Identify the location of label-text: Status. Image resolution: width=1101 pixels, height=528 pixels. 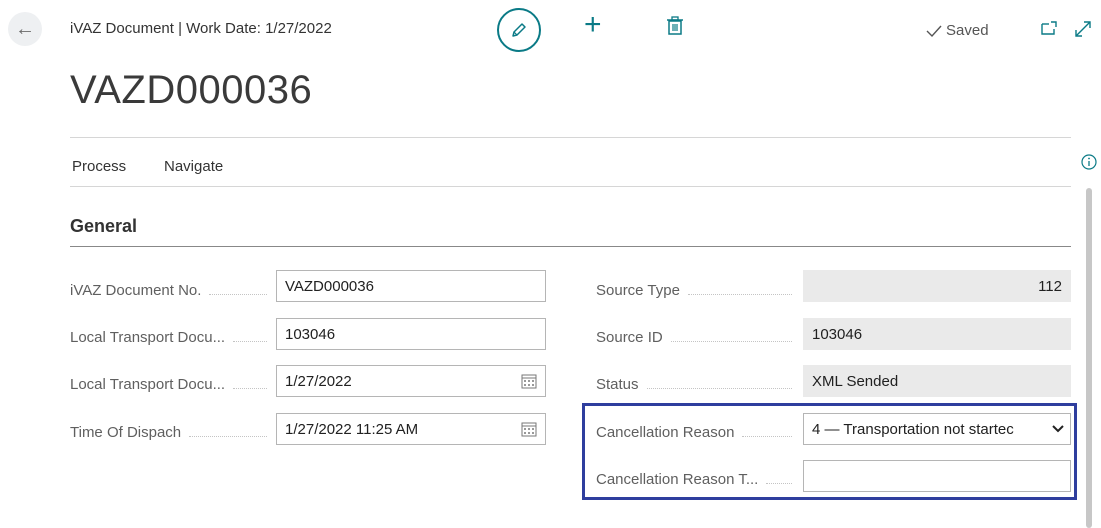
(617, 384).